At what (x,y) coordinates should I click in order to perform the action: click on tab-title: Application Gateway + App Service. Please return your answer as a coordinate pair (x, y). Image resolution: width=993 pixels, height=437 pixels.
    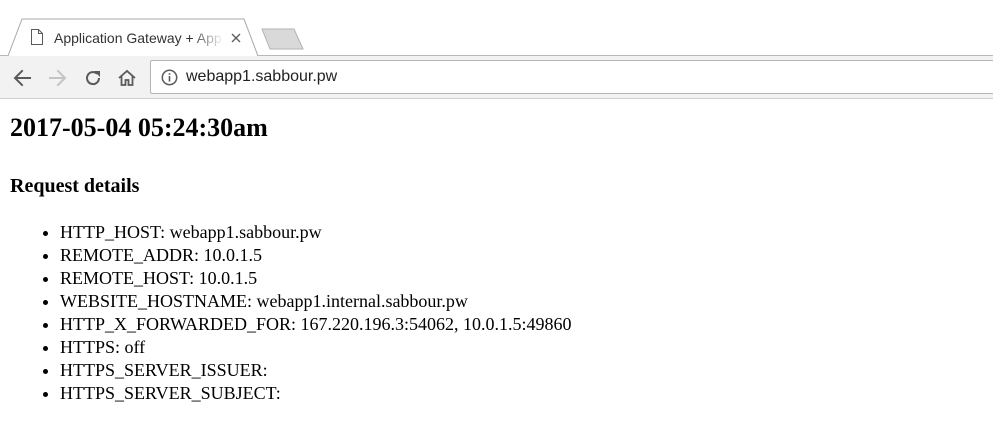
    Looking at the image, I should click on (139, 38).